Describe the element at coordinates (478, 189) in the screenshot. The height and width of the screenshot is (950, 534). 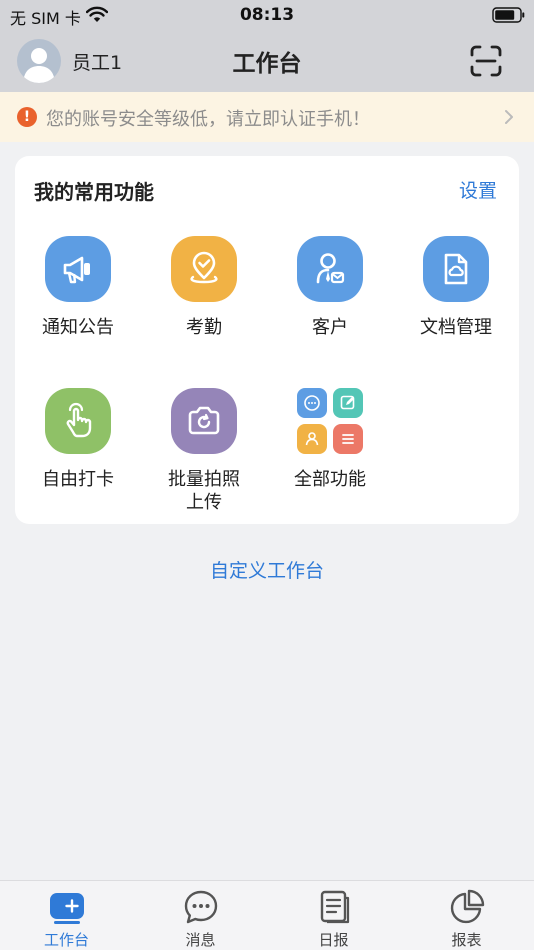
I see `settings-link: 设置` at that location.